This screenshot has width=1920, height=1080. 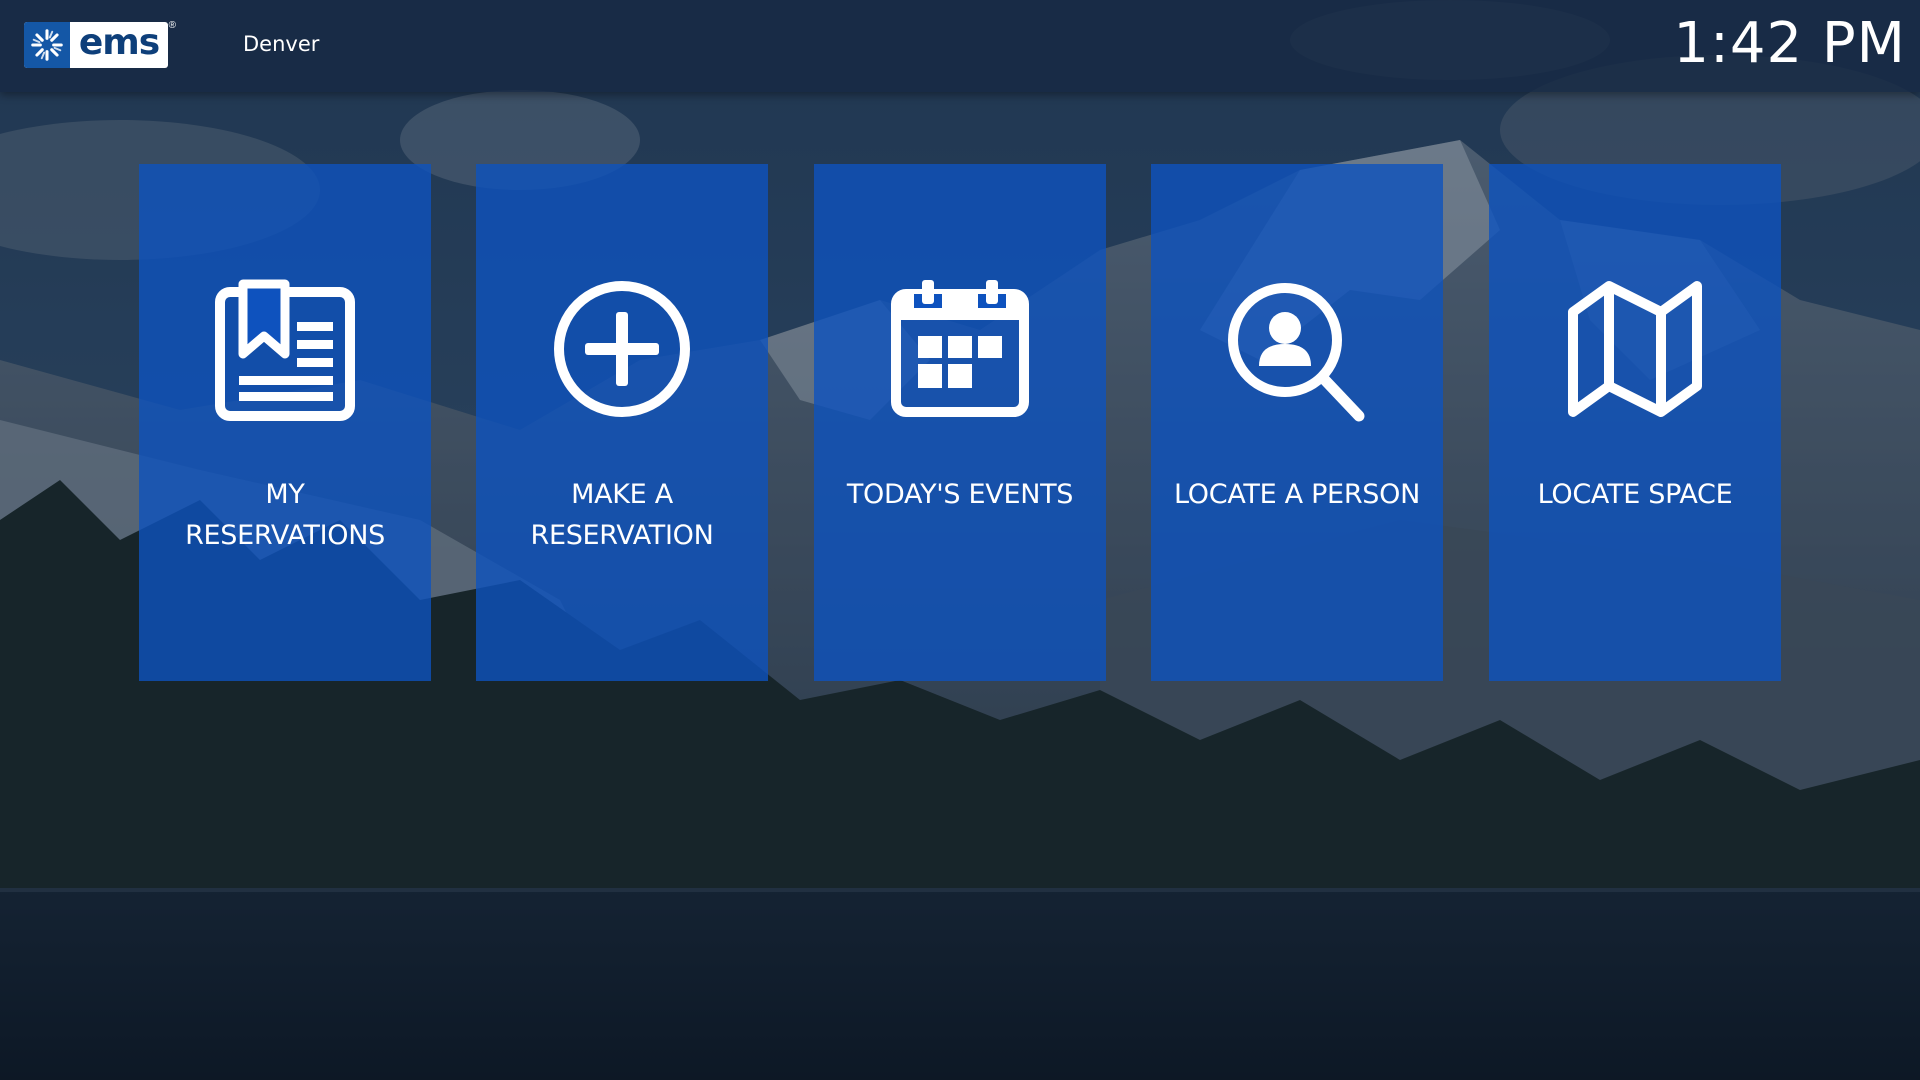 What do you see at coordinates (1635, 349) in the screenshot?
I see `folded-map-icon` at bounding box center [1635, 349].